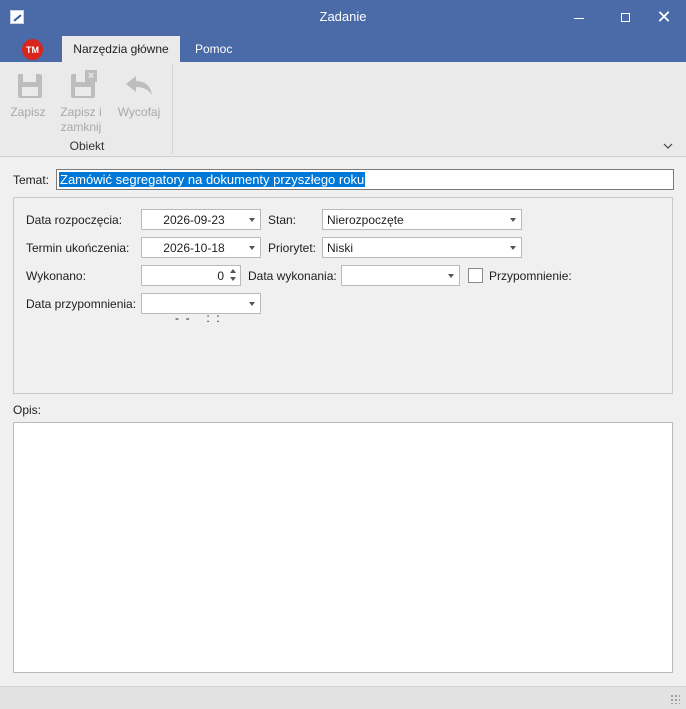 Image resolution: width=686 pixels, height=709 pixels. I want to click on resize-grip-icon, so click(675, 699).